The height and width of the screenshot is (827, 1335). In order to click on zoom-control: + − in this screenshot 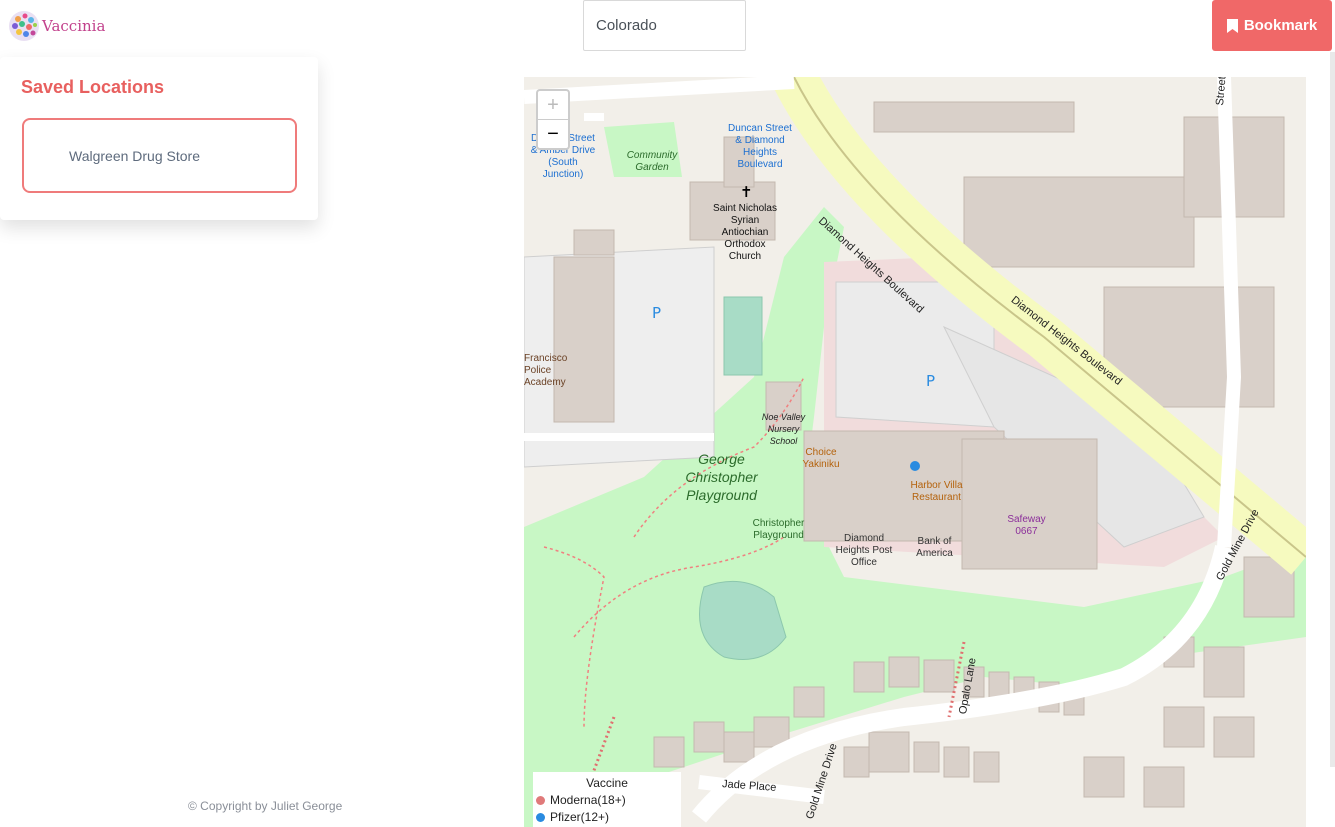, I will do `click(553, 119)`.